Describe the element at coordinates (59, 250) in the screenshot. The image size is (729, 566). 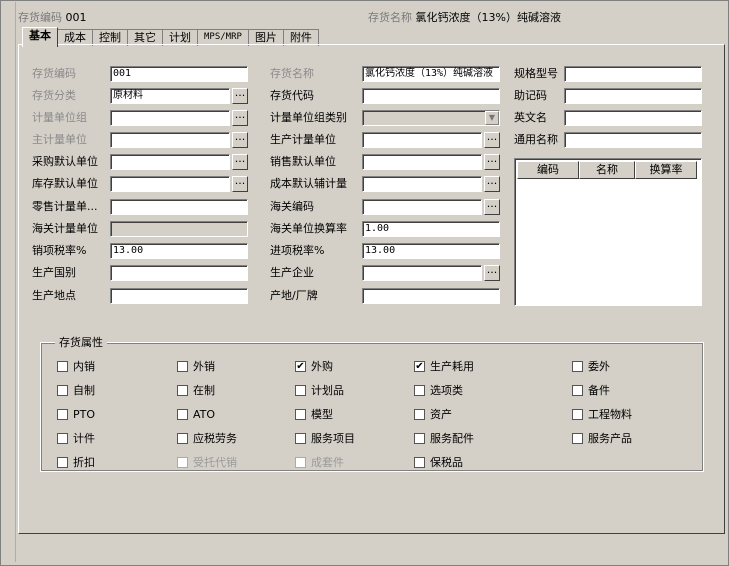
I see `sales-tax-label: 销项税率%` at that location.